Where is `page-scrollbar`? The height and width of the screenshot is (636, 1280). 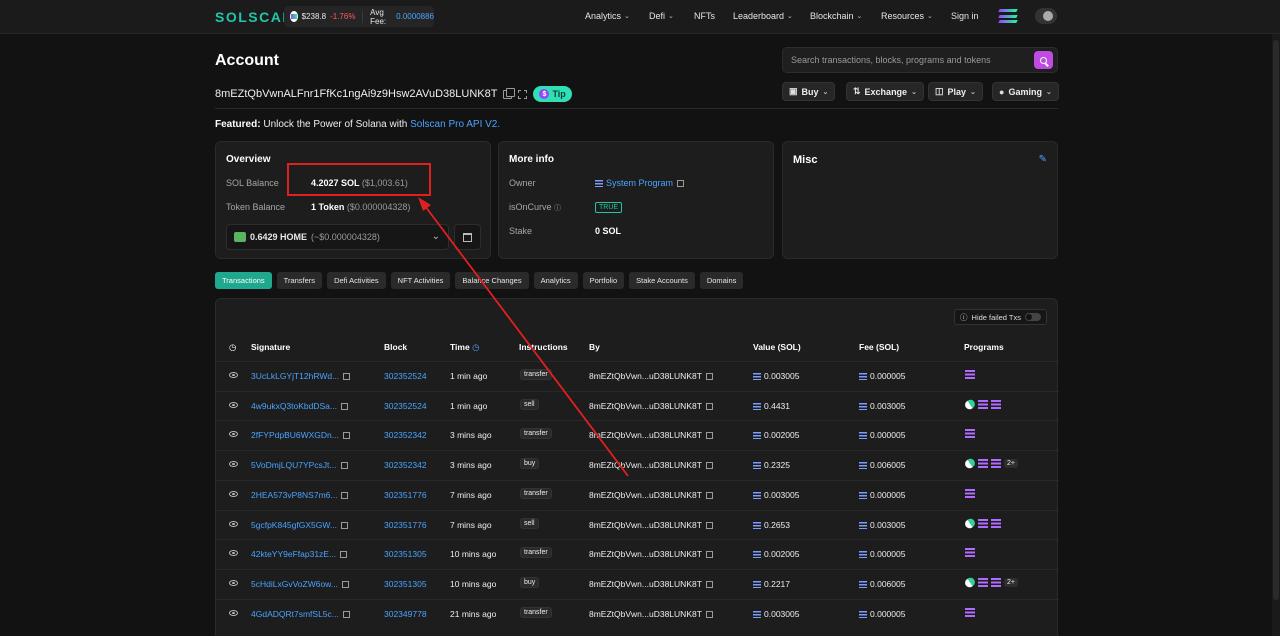
page-scrollbar is located at coordinates (1276, 335).